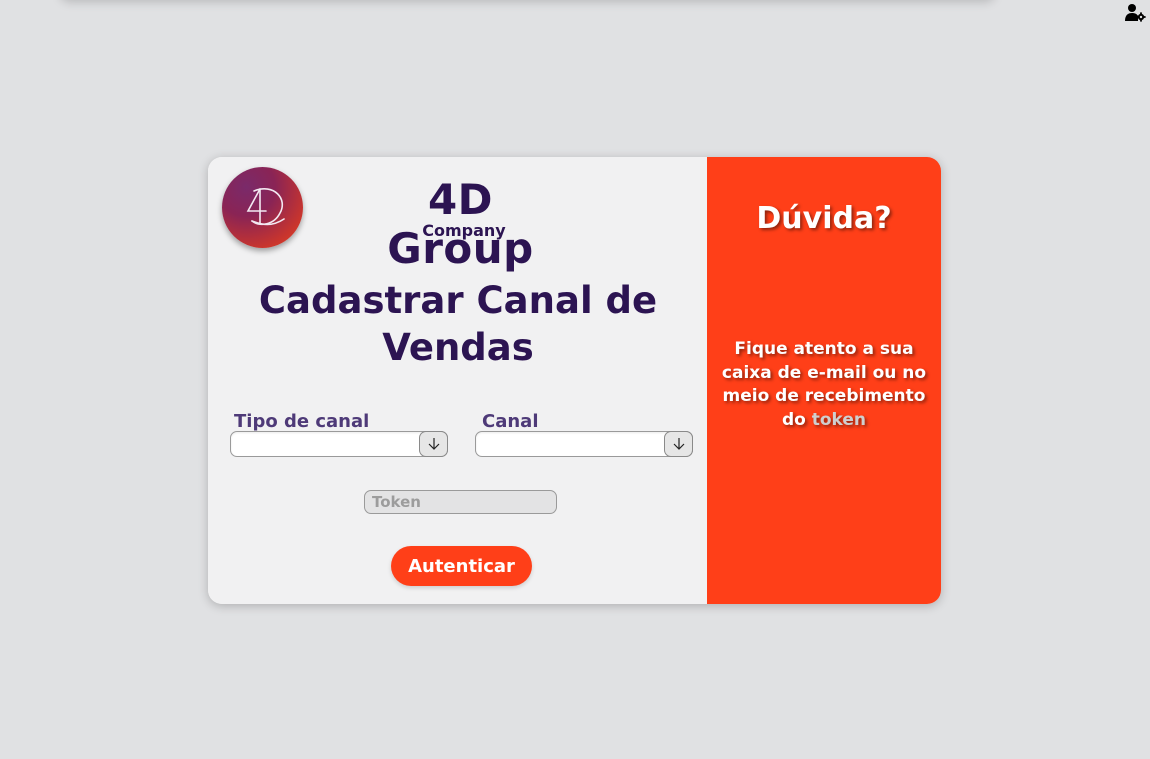 This screenshot has height=759, width=1150. What do you see at coordinates (584, 444) in the screenshot?
I see `canal-select` at bounding box center [584, 444].